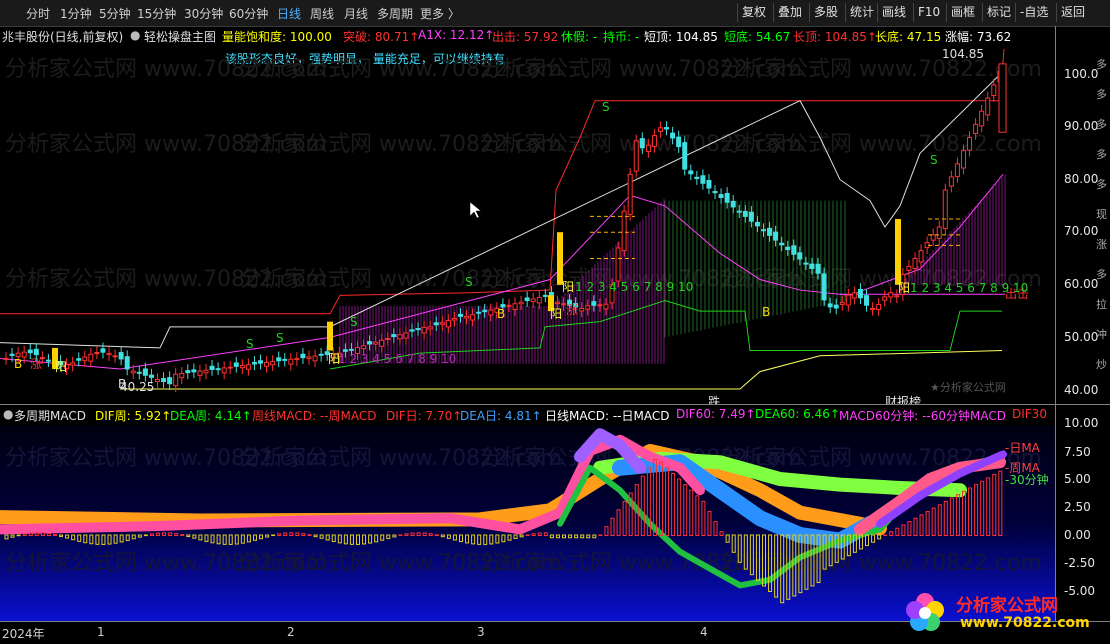 The height and width of the screenshot is (644, 1110). Describe the element at coordinates (481, 632) in the screenshot. I see `date-tick: 3` at that location.